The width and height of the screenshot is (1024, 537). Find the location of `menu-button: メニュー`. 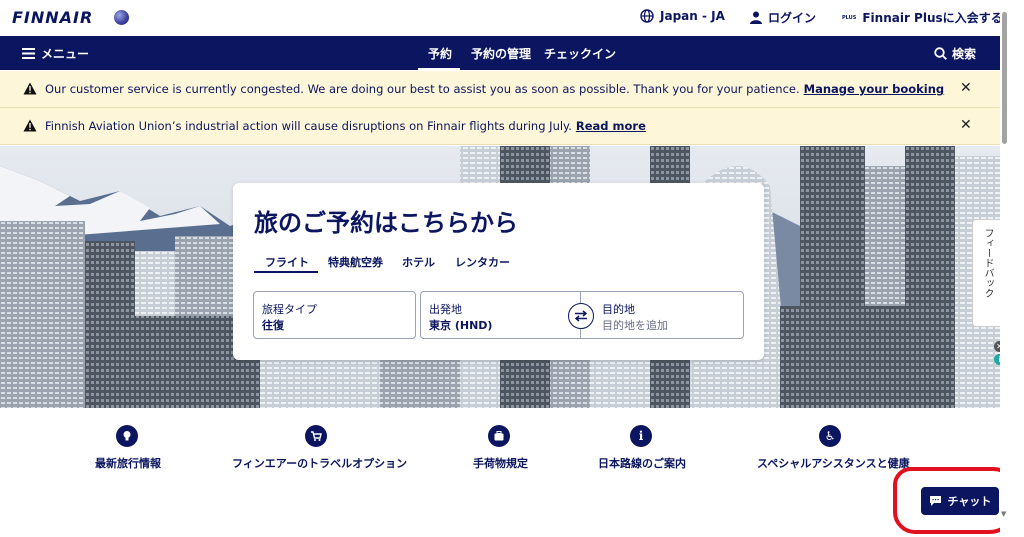

menu-button: メニュー is located at coordinates (55, 53).